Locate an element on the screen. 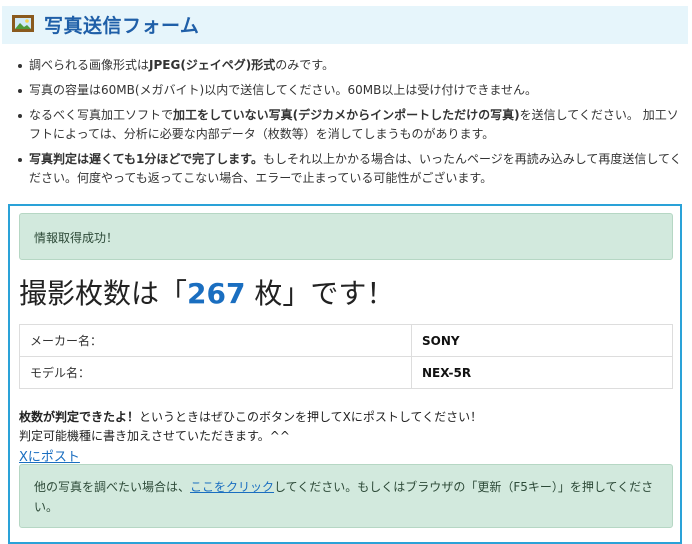  status-message: 情報取得成功！ is located at coordinates (346, 236).